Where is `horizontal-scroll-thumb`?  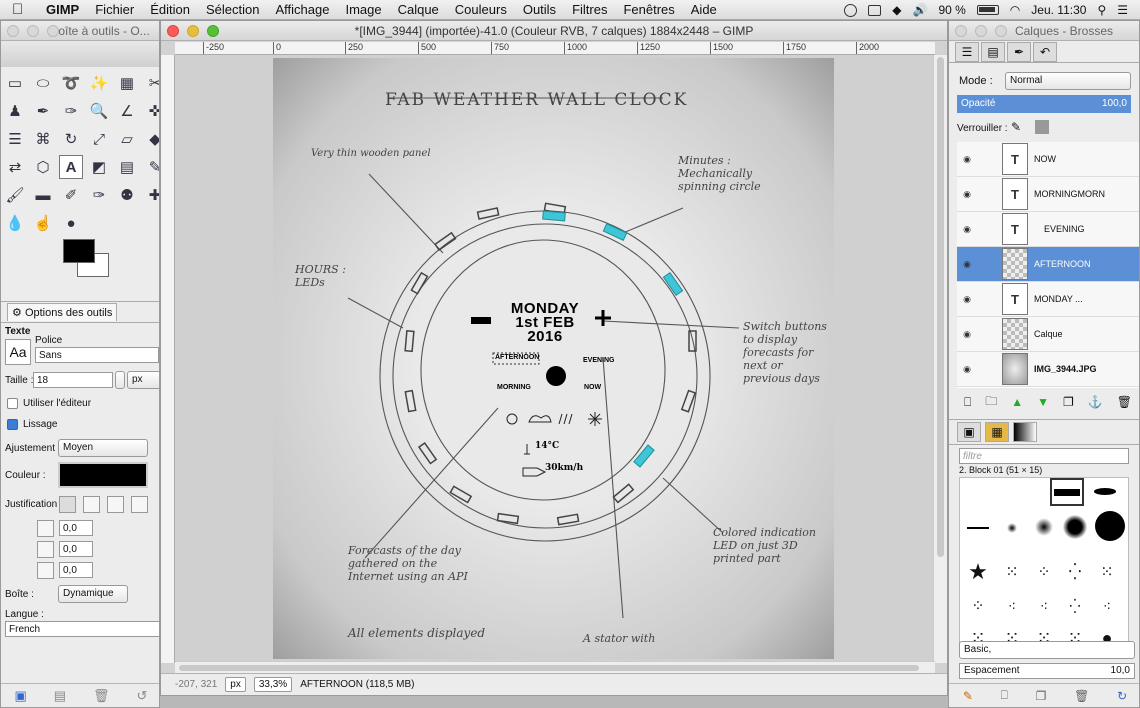 horizontal-scroll-thumb is located at coordinates (549, 668).